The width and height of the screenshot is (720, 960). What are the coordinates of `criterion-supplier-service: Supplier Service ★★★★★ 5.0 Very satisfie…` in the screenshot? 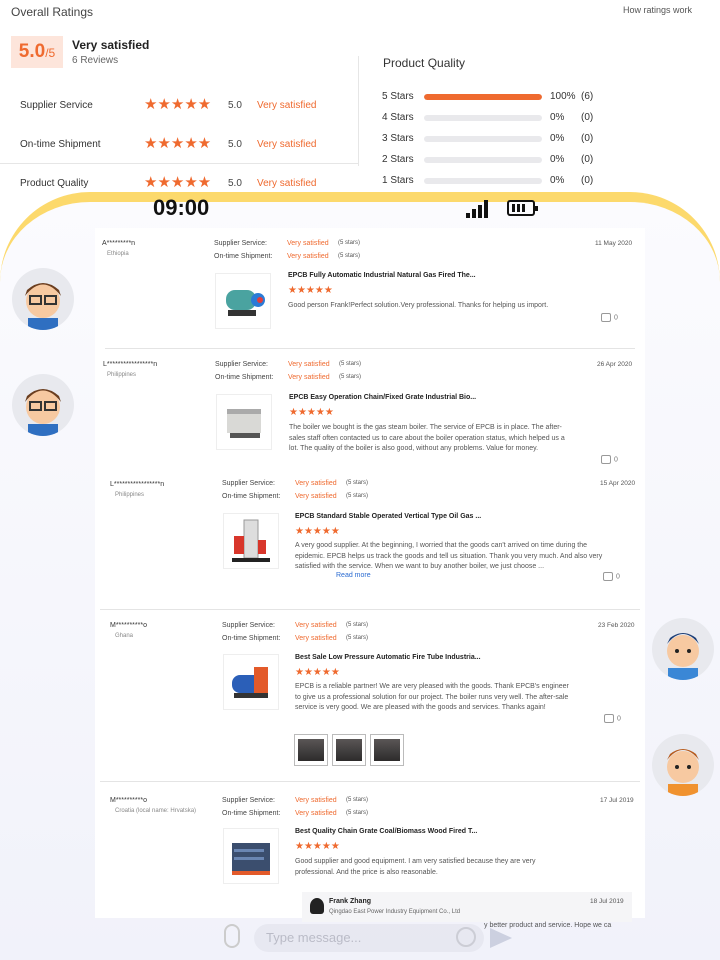 It's located at (185, 106).